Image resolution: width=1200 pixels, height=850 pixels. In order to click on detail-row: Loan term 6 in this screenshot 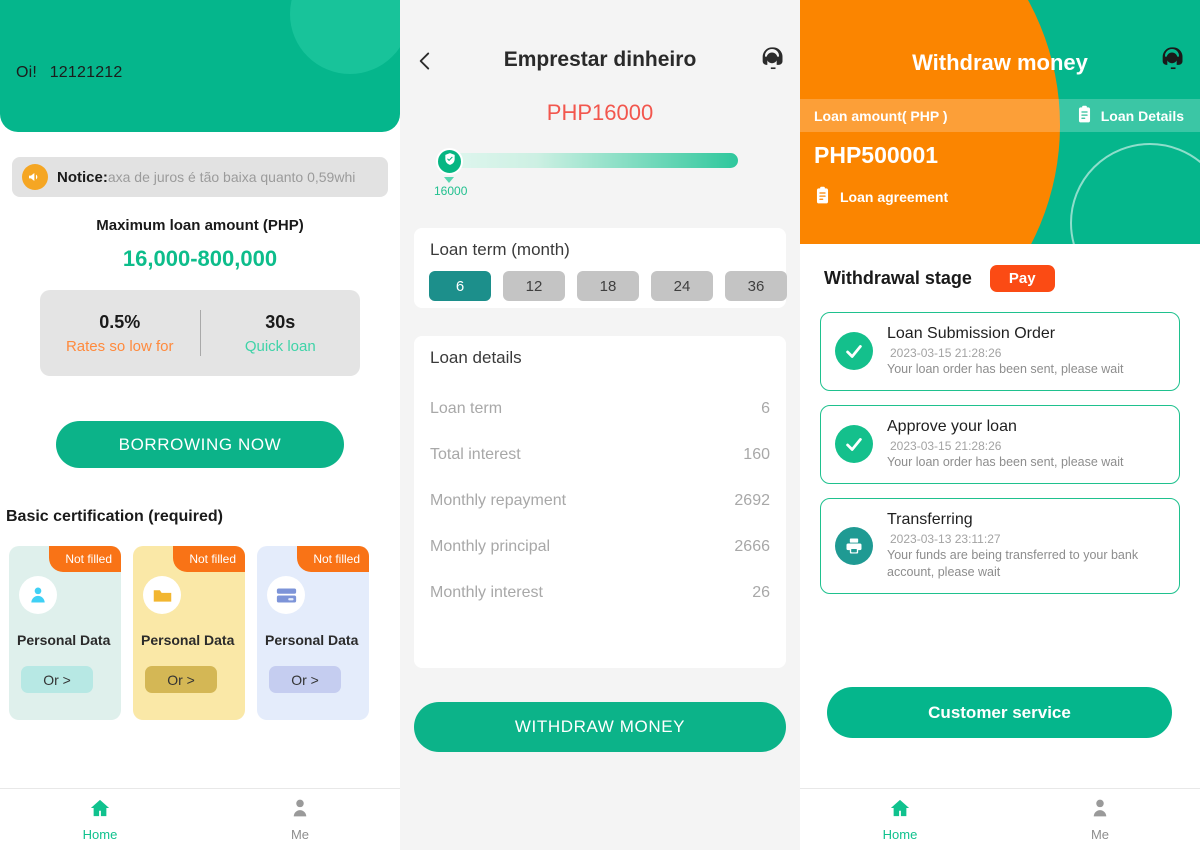, I will do `click(600, 409)`.